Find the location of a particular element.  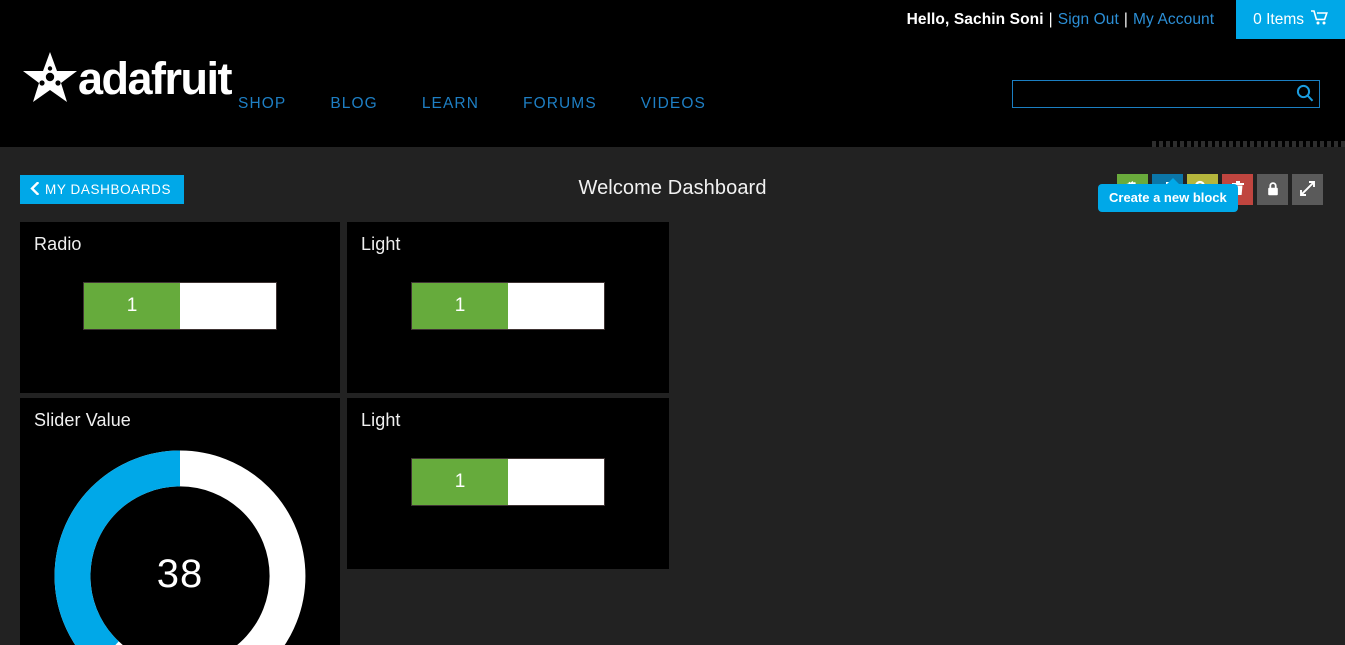

block-light-top: Light 1 is located at coordinates (508, 307).